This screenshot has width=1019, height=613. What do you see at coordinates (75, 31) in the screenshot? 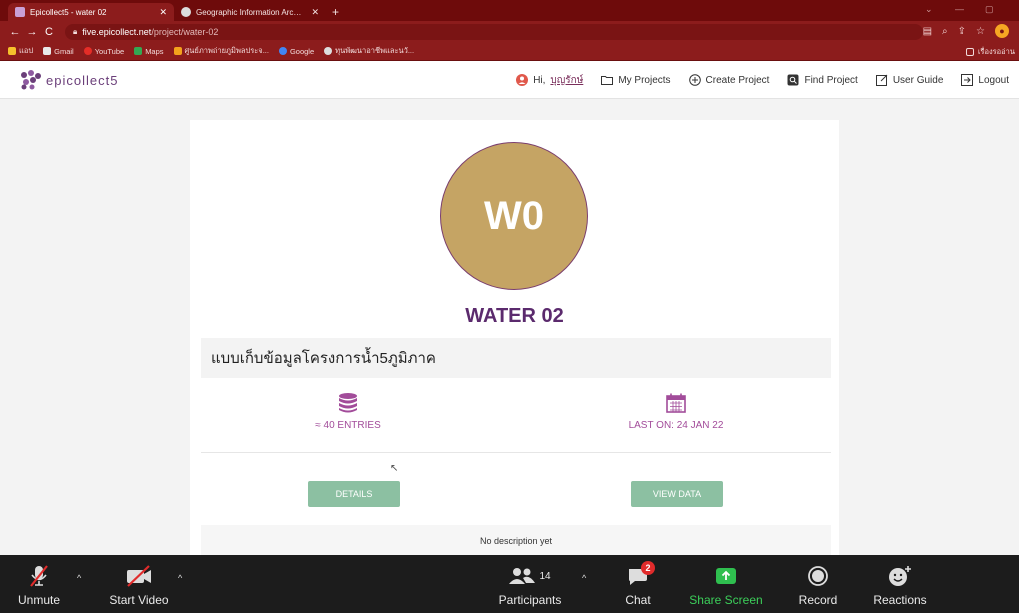
I see `lock-icon: 🔒︎` at bounding box center [75, 31].